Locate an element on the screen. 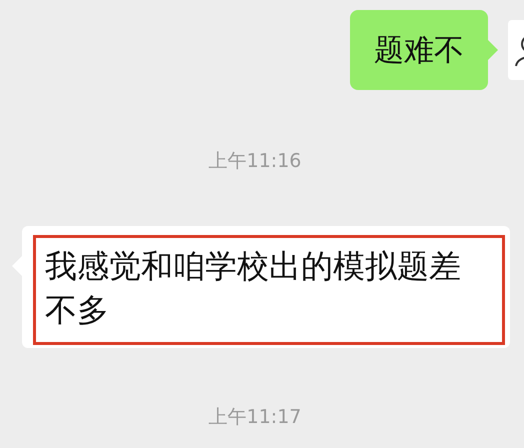 This screenshot has width=524, height=448. timestamp: 上午11:17 is located at coordinates (255, 417).